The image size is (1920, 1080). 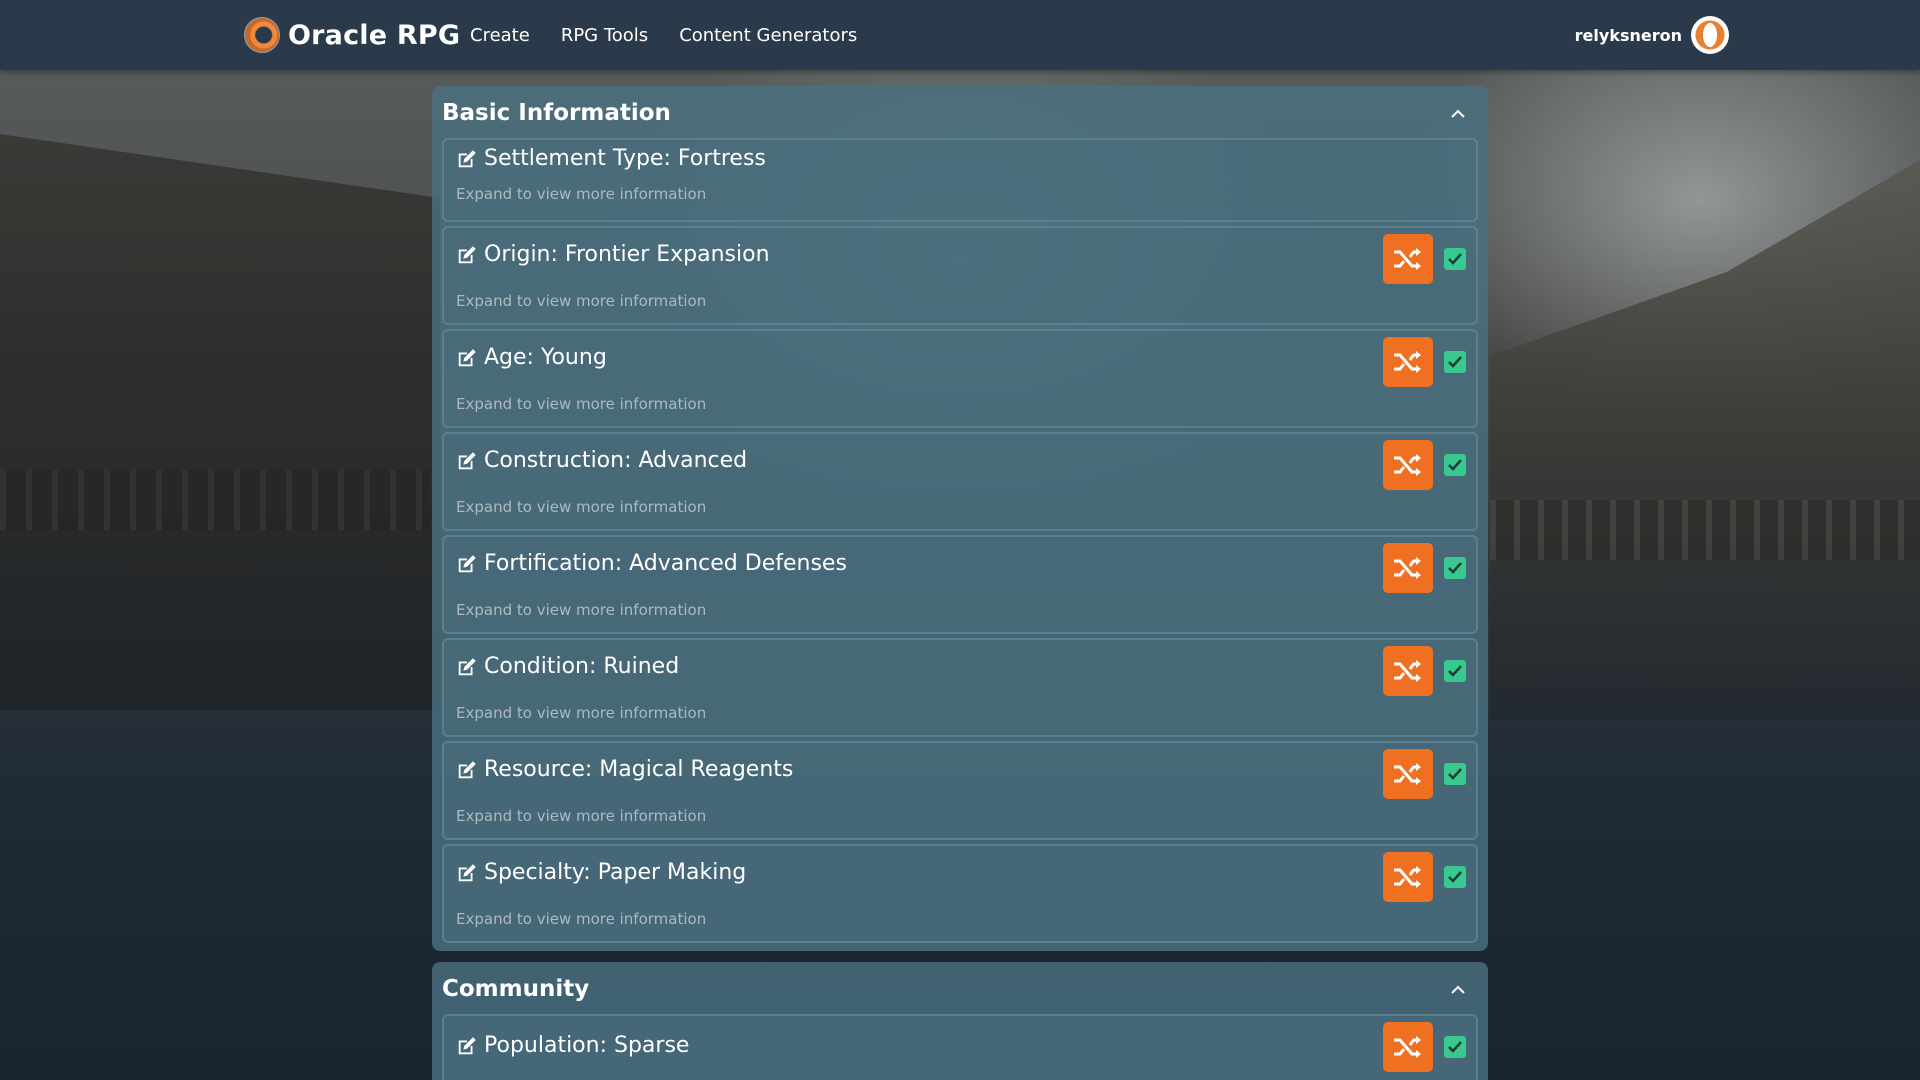 I want to click on item-label: Population: Sparse, so click(x=587, y=1045).